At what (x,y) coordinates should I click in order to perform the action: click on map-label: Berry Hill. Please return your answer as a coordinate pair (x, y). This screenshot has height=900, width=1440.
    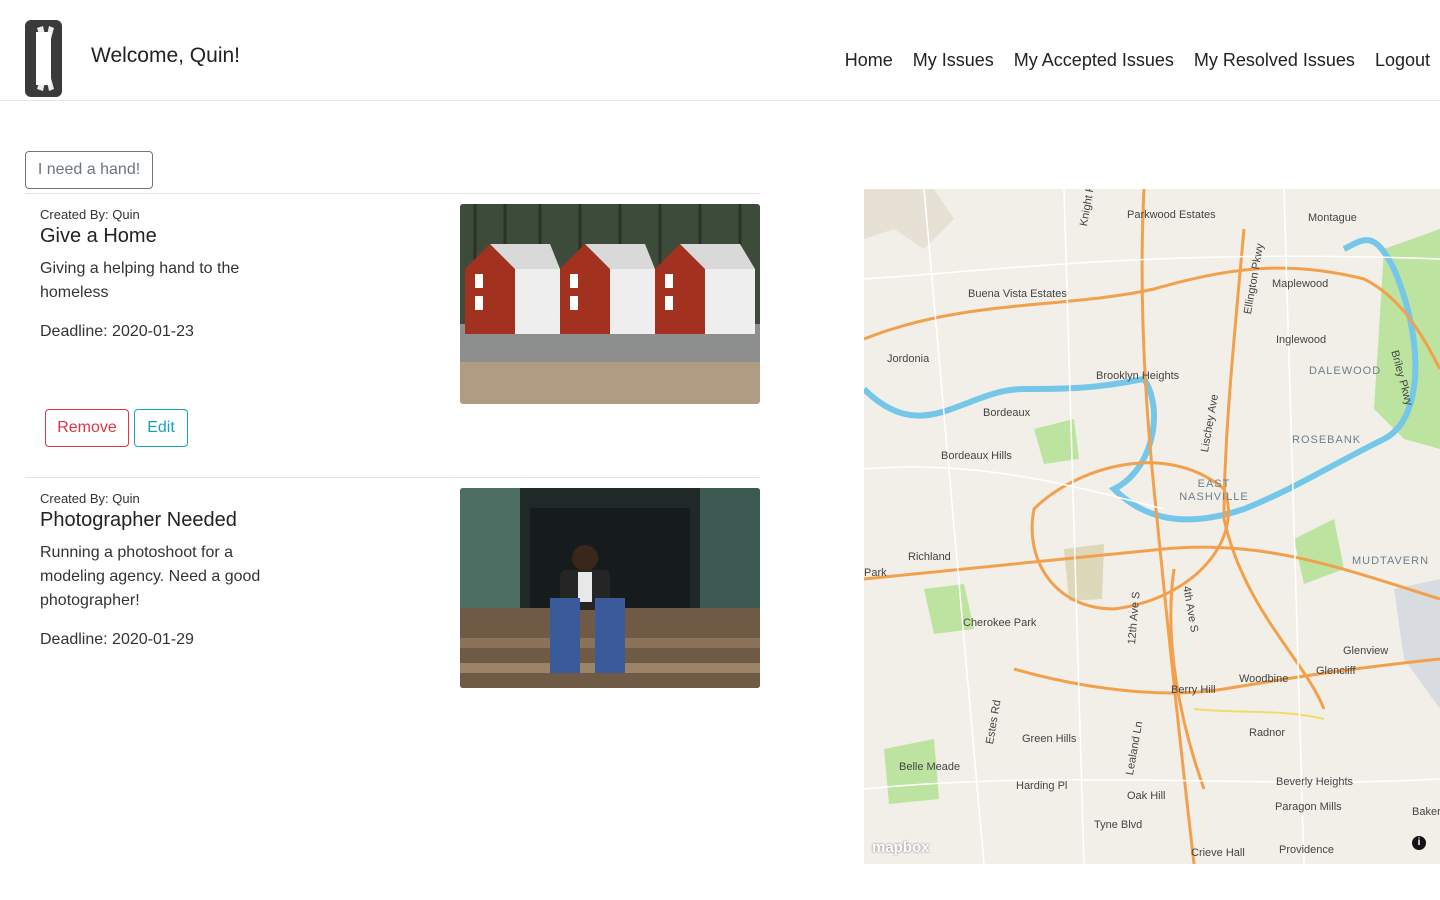
    Looking at the image, I should click on (1193, 690).